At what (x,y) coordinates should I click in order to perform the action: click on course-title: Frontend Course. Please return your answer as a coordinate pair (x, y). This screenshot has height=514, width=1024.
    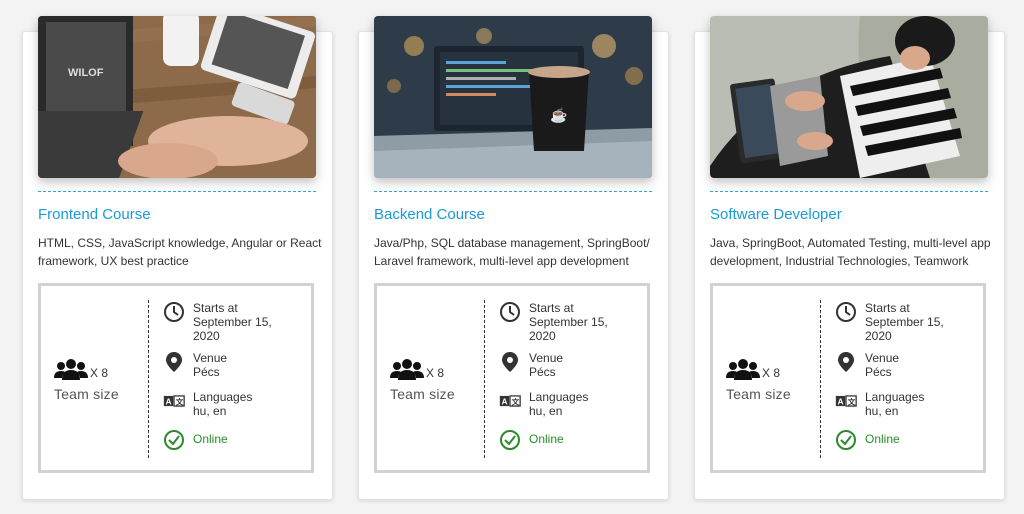
    Looking at the image, I should click on (94, 214).